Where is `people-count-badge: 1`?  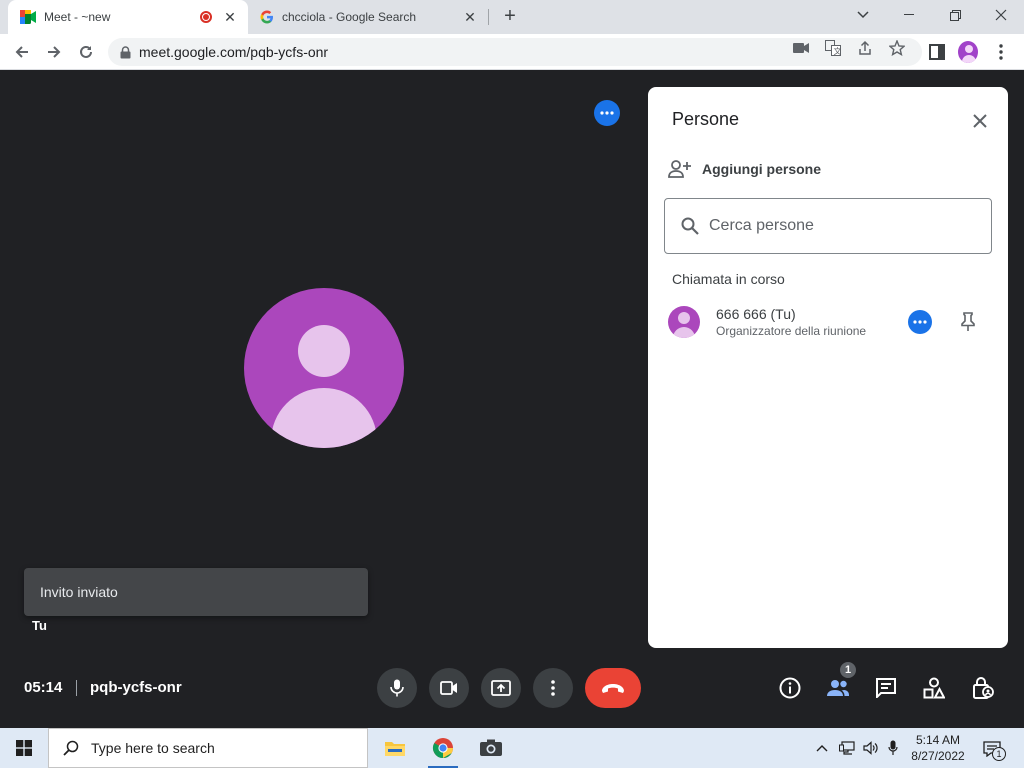
people-count-badge: 1 is located at coordinates (848, 670).